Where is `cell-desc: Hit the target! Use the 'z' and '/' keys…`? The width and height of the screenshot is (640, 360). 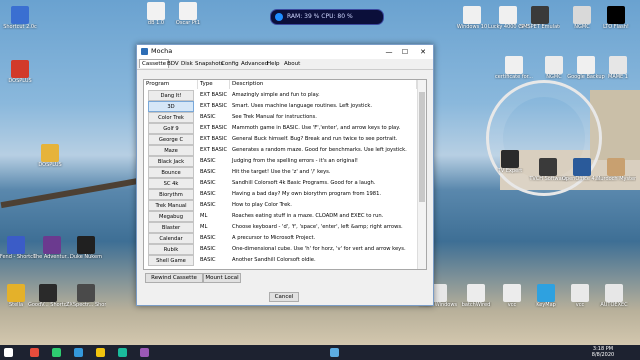 cell-desc: Hit the target! Use the 'z' and '/' keys… is located at coordinates (281, 172).